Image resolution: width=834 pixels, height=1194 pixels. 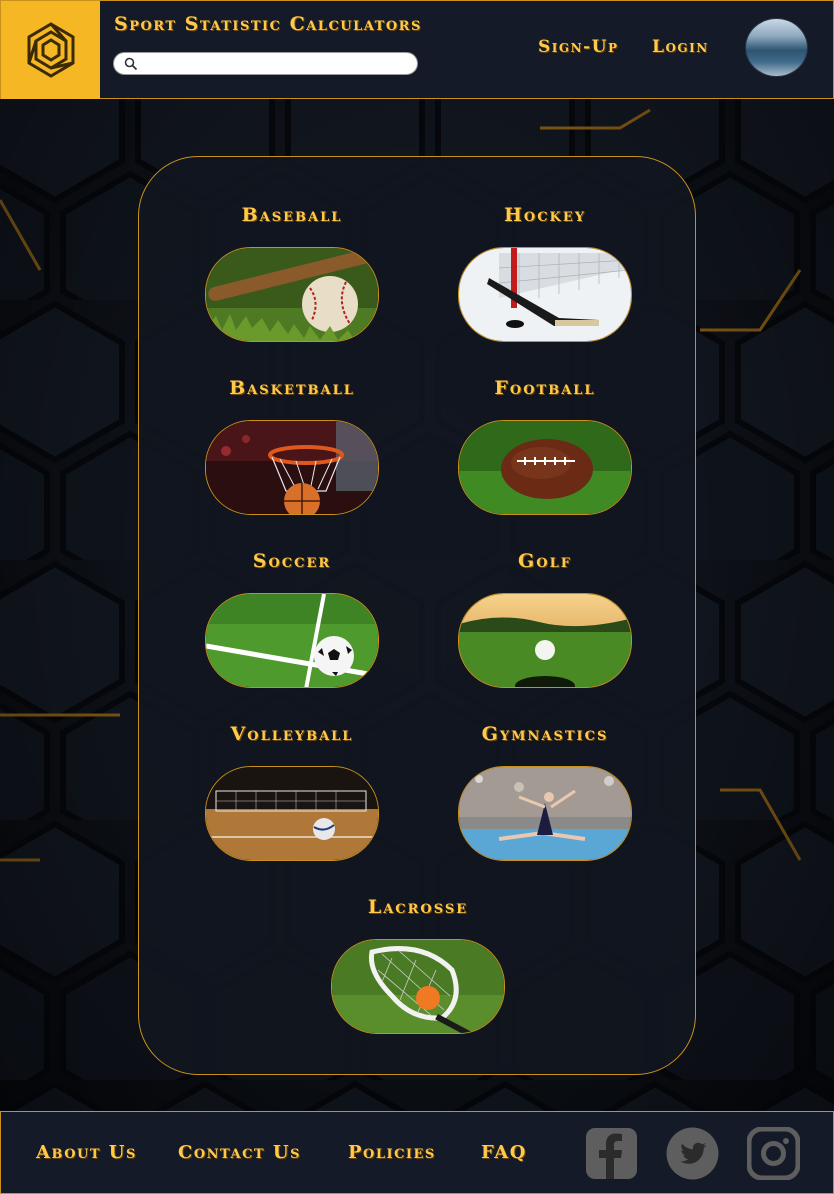 What do you see at coordinates (611, 1153) in the screenshot?
I see `facebook-icon` at bounding box center [611, 1153].